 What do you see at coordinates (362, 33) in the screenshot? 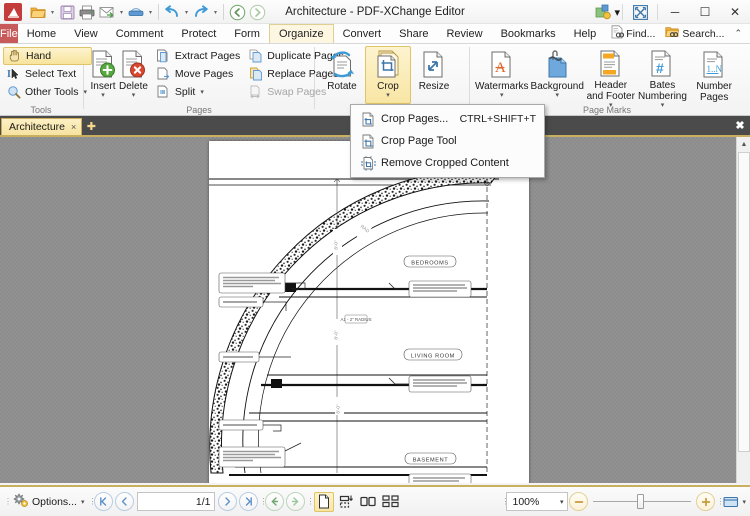
I see `menu-item-convert: Convert` at bounding box center [362, 33].